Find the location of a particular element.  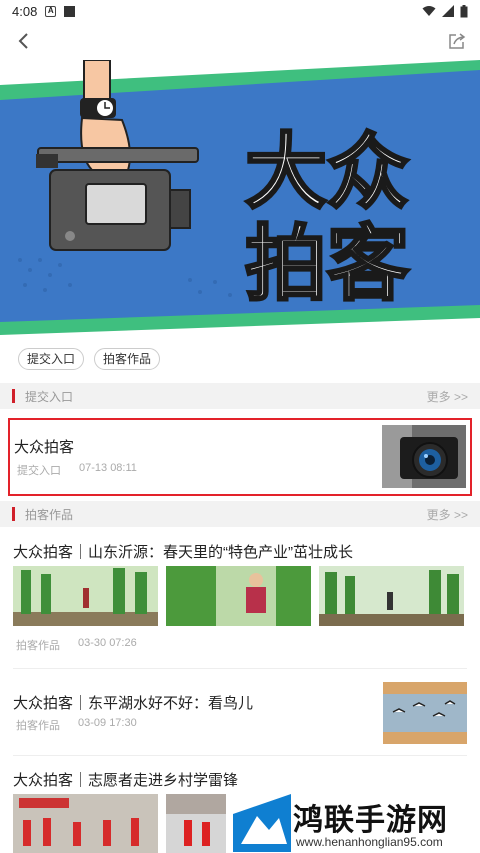

section-title: 拍客作品 is located at coordinates (49, 514).